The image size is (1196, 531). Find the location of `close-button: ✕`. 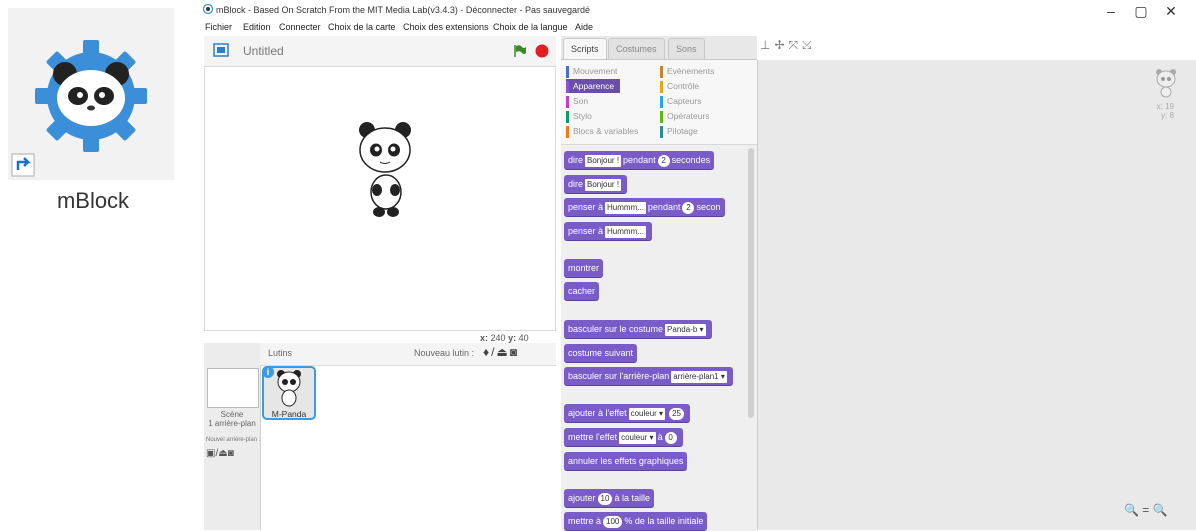

close-button: ✕ is located at coordinates (1171, 11).